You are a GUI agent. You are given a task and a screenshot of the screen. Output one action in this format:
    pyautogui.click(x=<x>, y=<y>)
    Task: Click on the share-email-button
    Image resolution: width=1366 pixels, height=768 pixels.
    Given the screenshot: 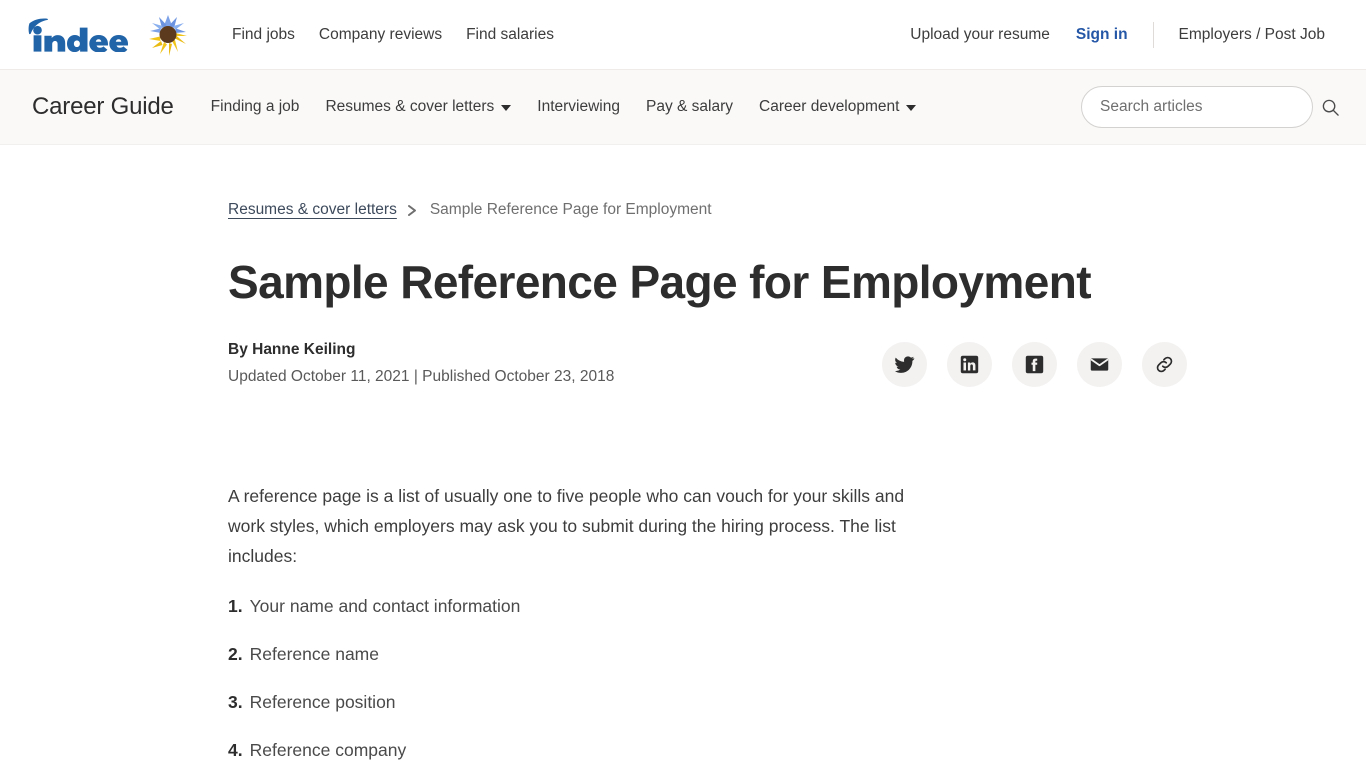 What is the action you would take?
    pyautogui.click(x=1100, y=364)
    